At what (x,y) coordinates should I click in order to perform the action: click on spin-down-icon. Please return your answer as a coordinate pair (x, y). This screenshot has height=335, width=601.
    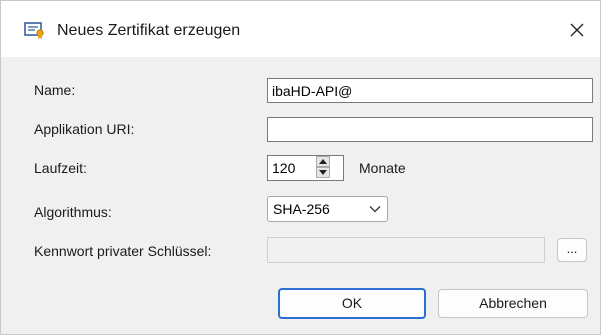
    Looking at the image, I should click on (323, 172).